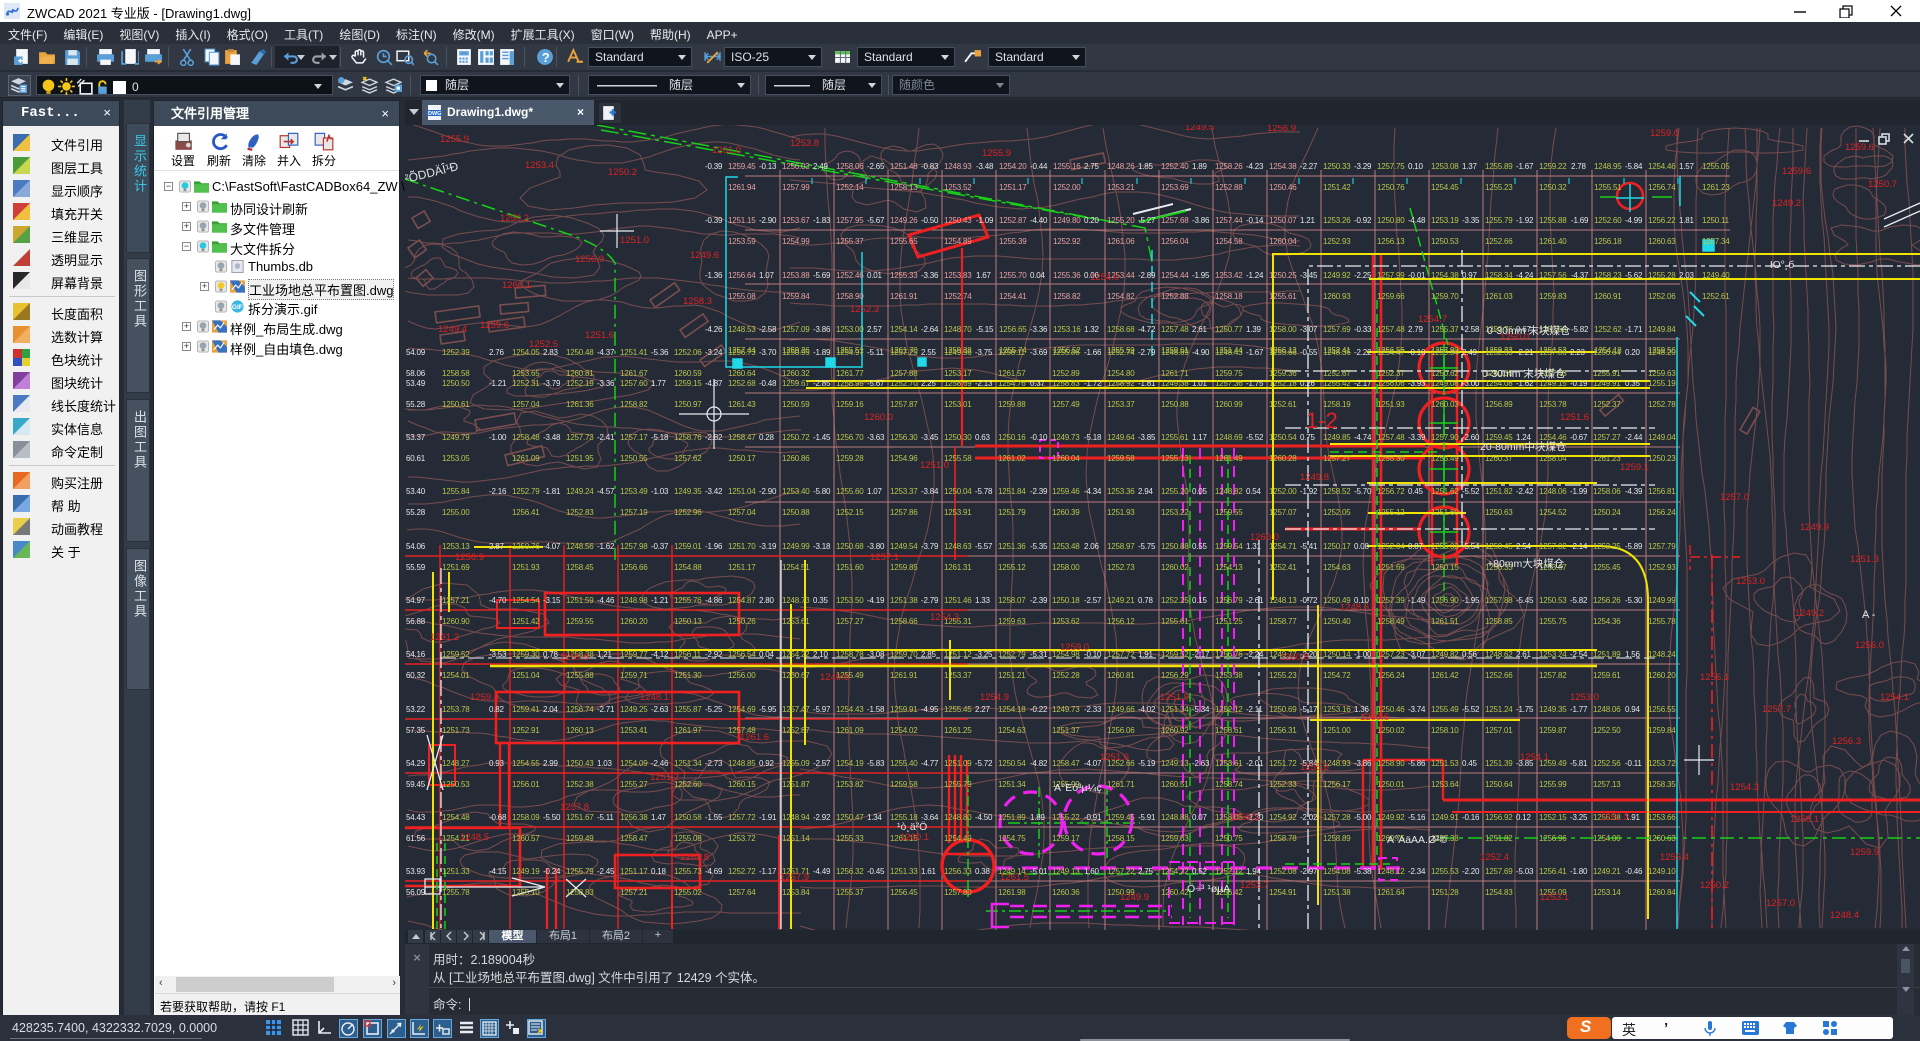 This screenshot has height=1041, width=1920. What do you see at coordinates (1869, 615) in the screenshot?
I see `svg-text: A -` at bounding box center [1869, 615].